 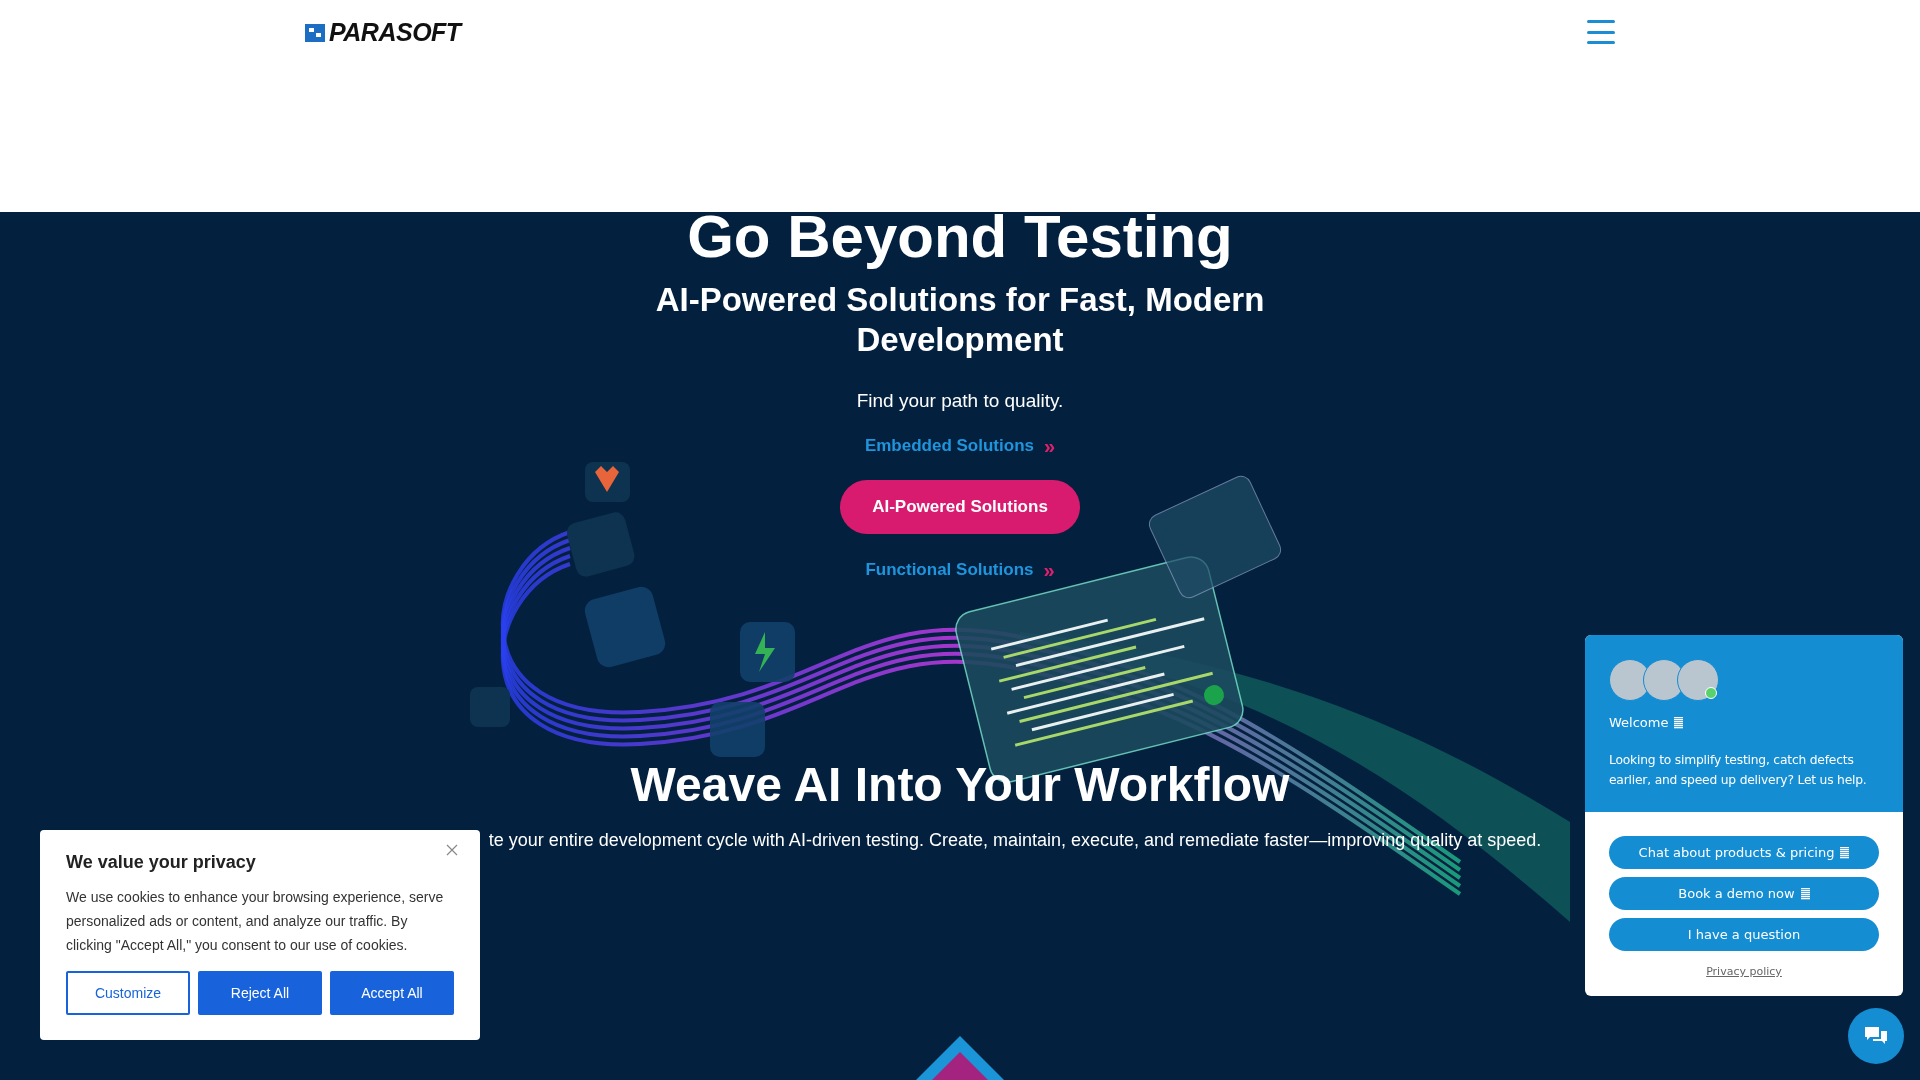 I want to click on hero-title: Go Beyond Testing, so click(x=960, y=237).